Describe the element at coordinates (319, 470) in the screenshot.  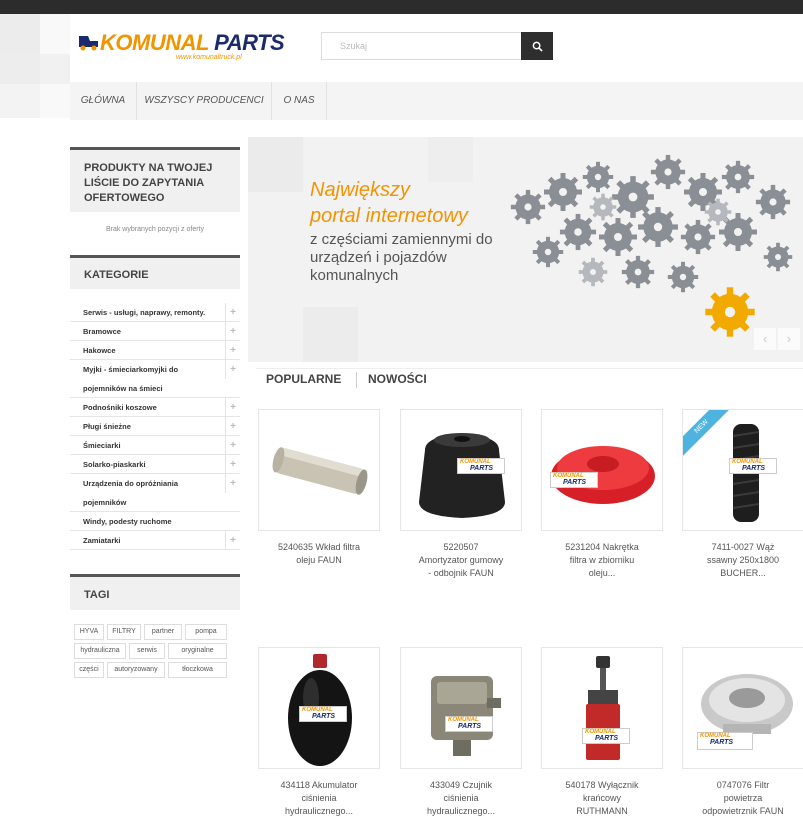
I see `product-image` at that location.